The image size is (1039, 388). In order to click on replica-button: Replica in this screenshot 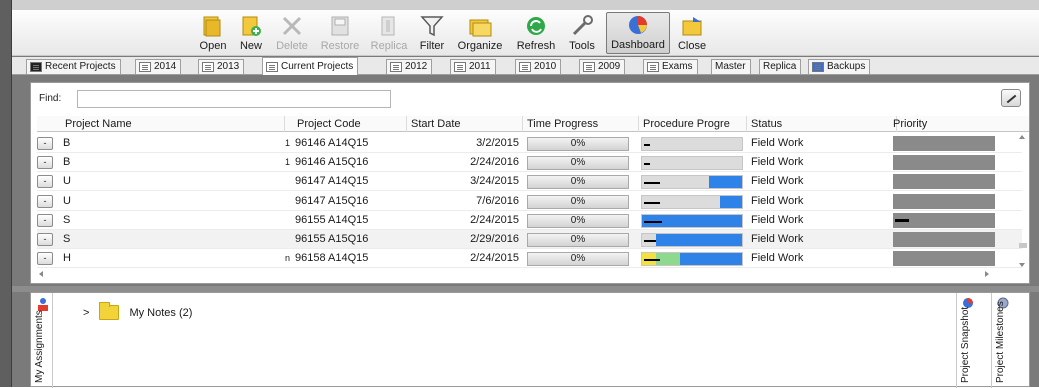, I will do `click(389, 33)`.